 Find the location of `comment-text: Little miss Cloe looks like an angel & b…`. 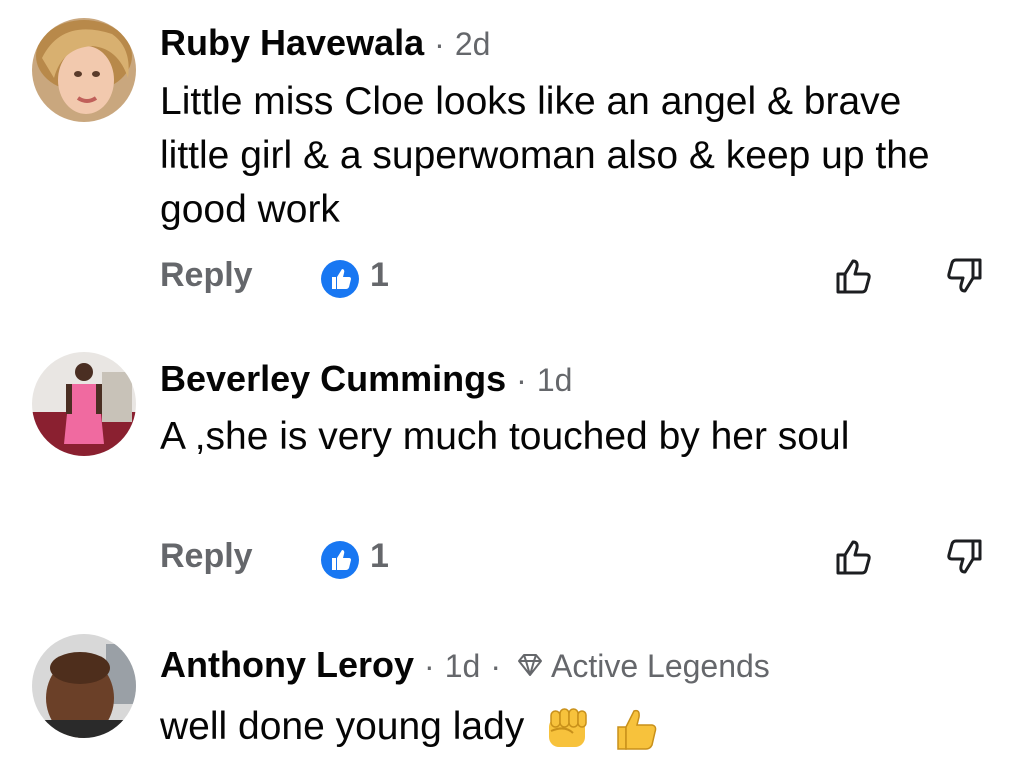

comment-text: Little miss Cloe looks like an angel & b… is located at coordinates (545, 155).